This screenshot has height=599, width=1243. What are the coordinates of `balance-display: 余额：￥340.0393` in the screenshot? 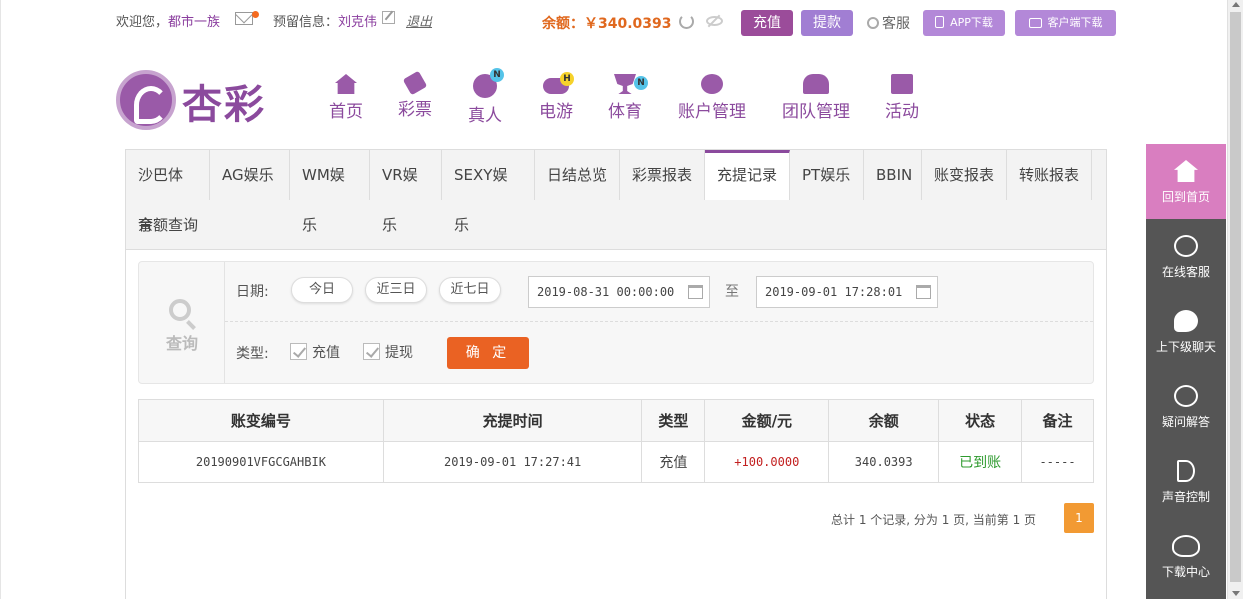 It's located at (607, 24).